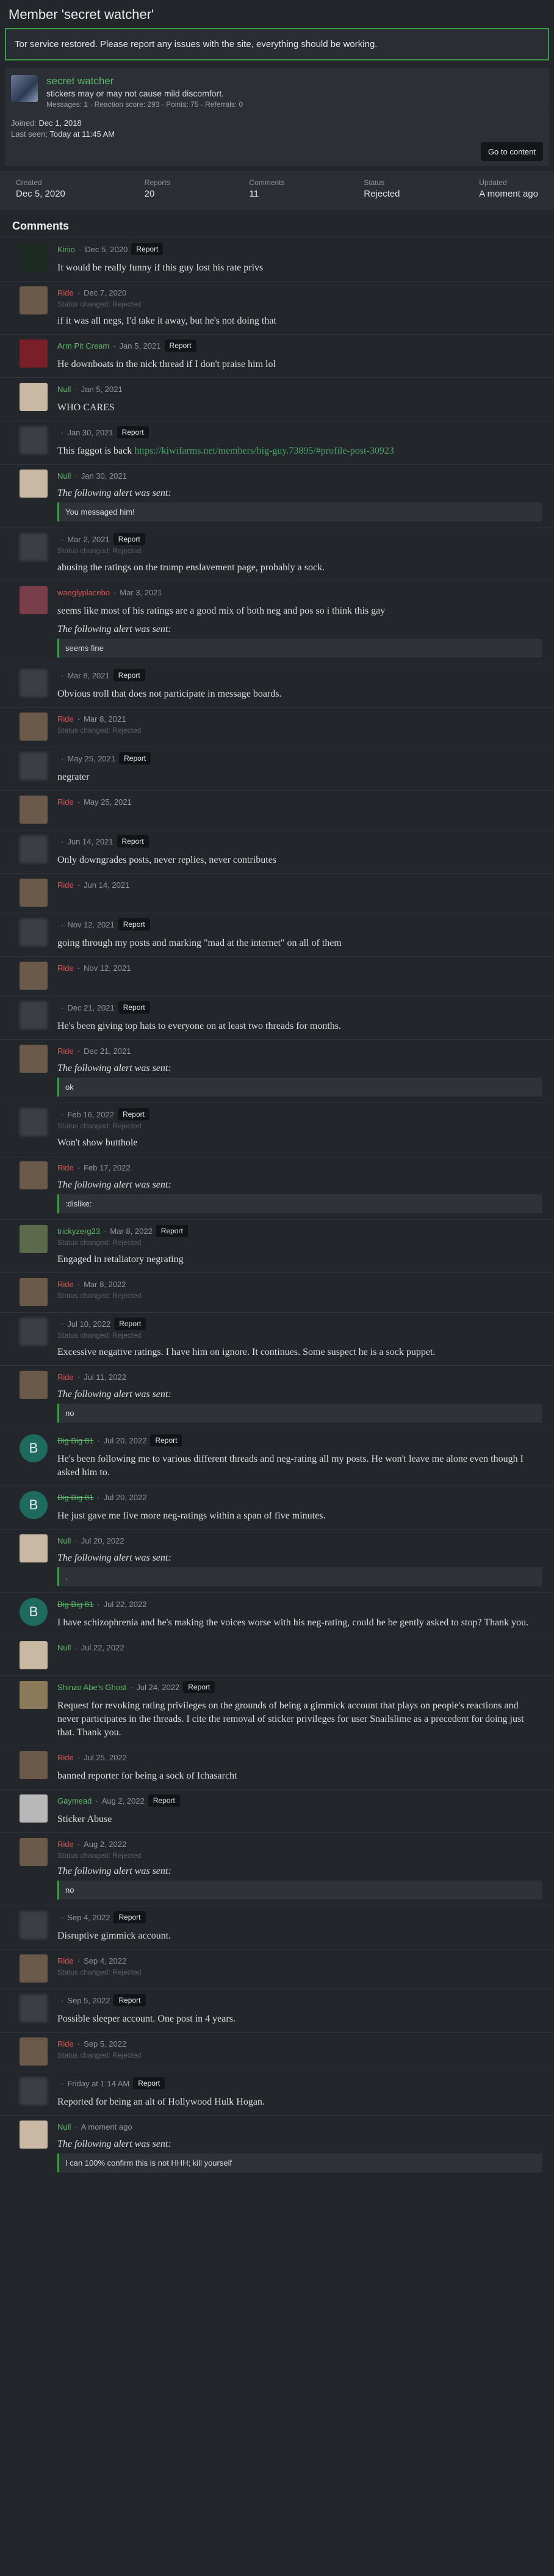 The height and width of the screenshot is (2576, 554). Describe the element at coordinates (511, 151) in the screenshot. I see `go-to-content-button: Go to content` at that location.